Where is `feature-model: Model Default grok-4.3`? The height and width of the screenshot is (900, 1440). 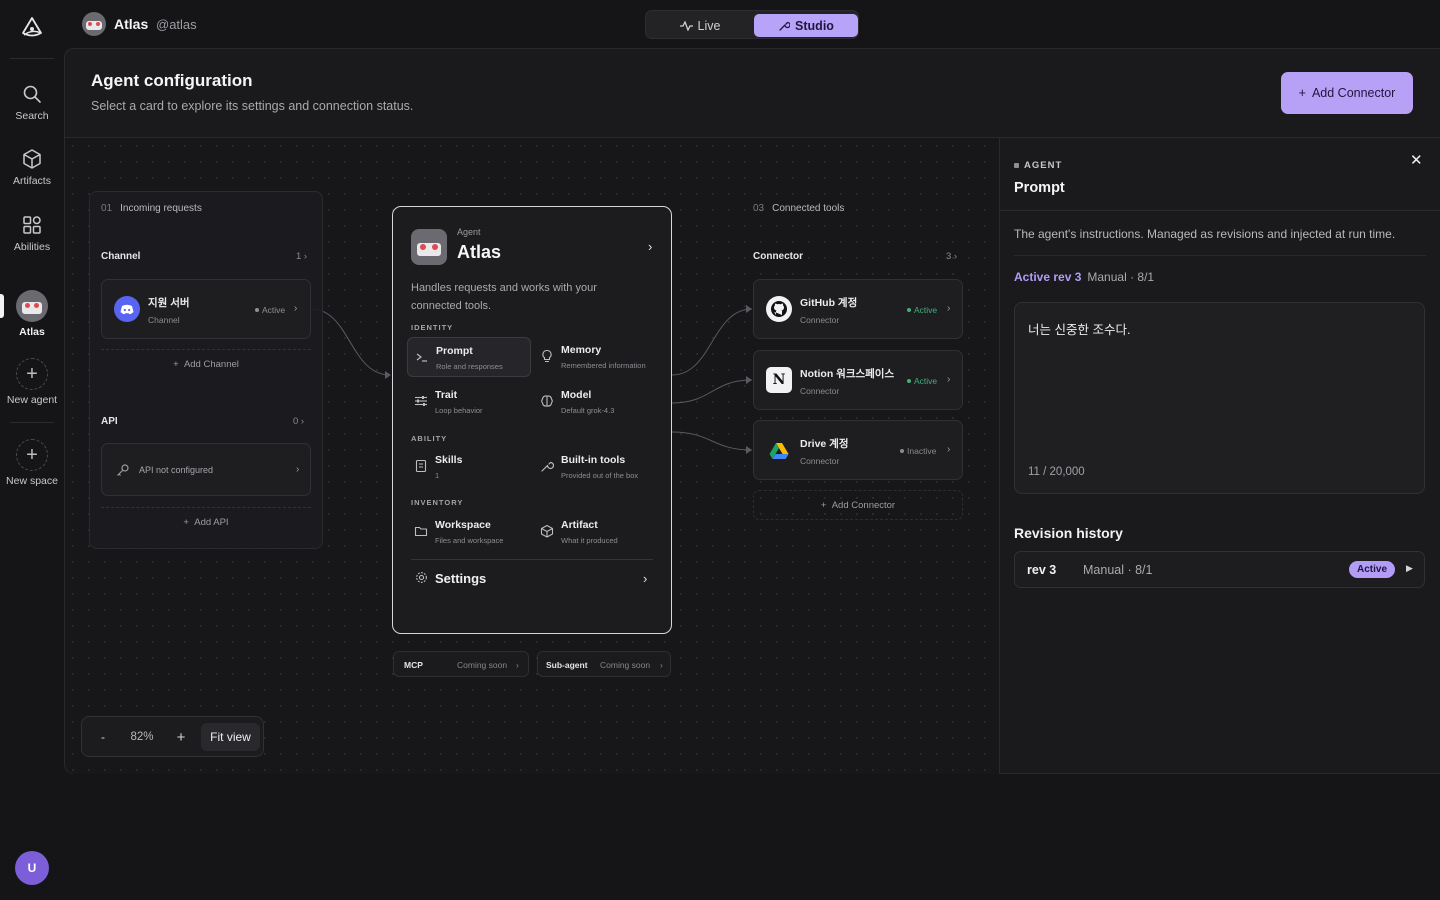 feature-model: Model Default grok-4.3 is located at coordinates (595, 402).